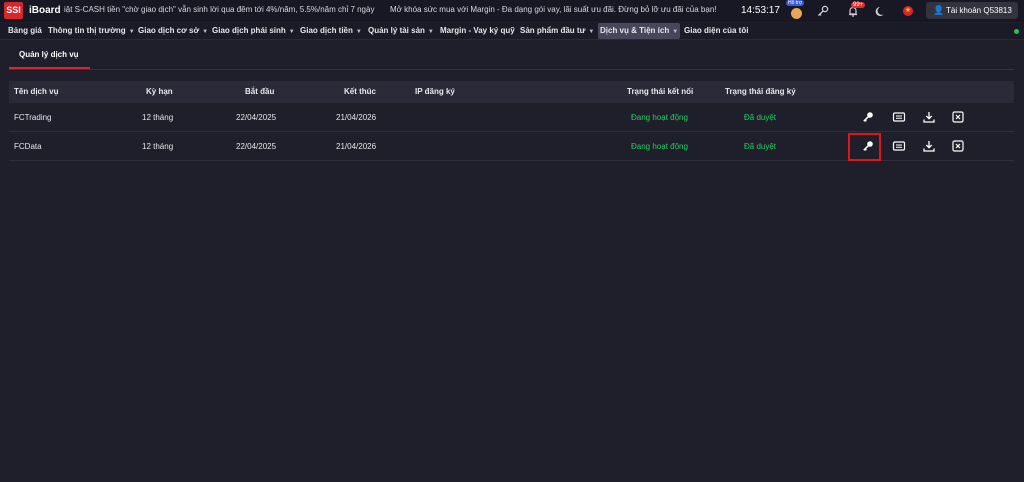 Image resolution: width=1024 pixels, height=482 pixels. What do you see at coordinates (28, 146) in the screenshot?
I see `service-name: FCData` at bounding box center [28, 146].